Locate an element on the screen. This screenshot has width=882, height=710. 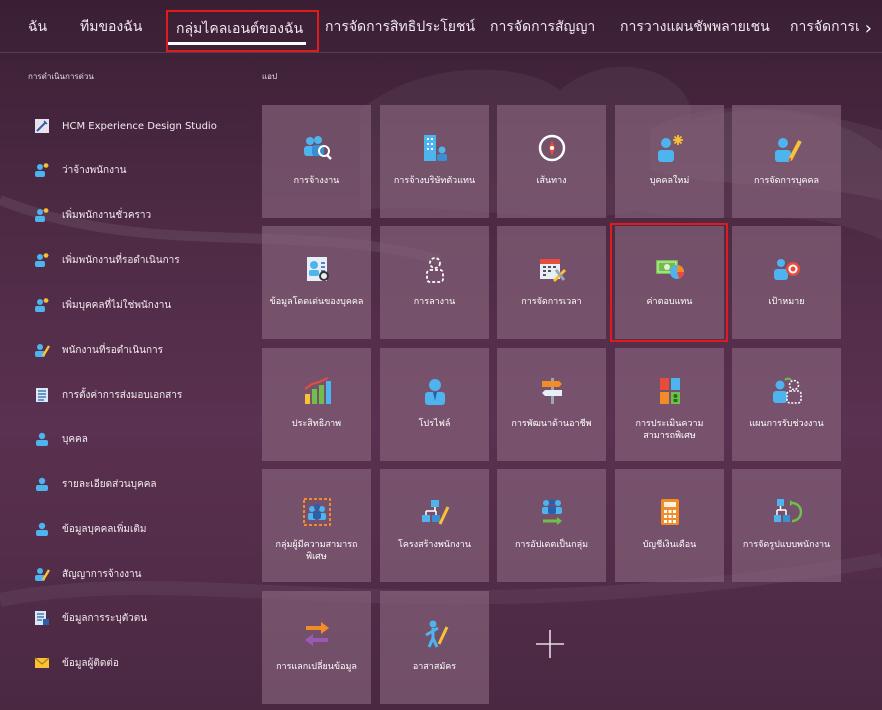
tile-profiles: โปรไฟล์ is located at coordinates (434, 404).